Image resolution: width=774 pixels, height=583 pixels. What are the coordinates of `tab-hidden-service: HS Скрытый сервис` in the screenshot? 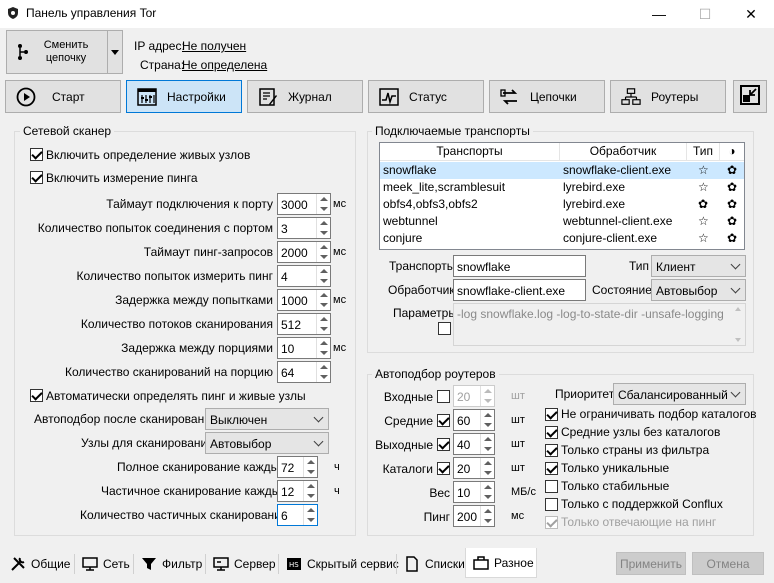 It's located at (342, 564).